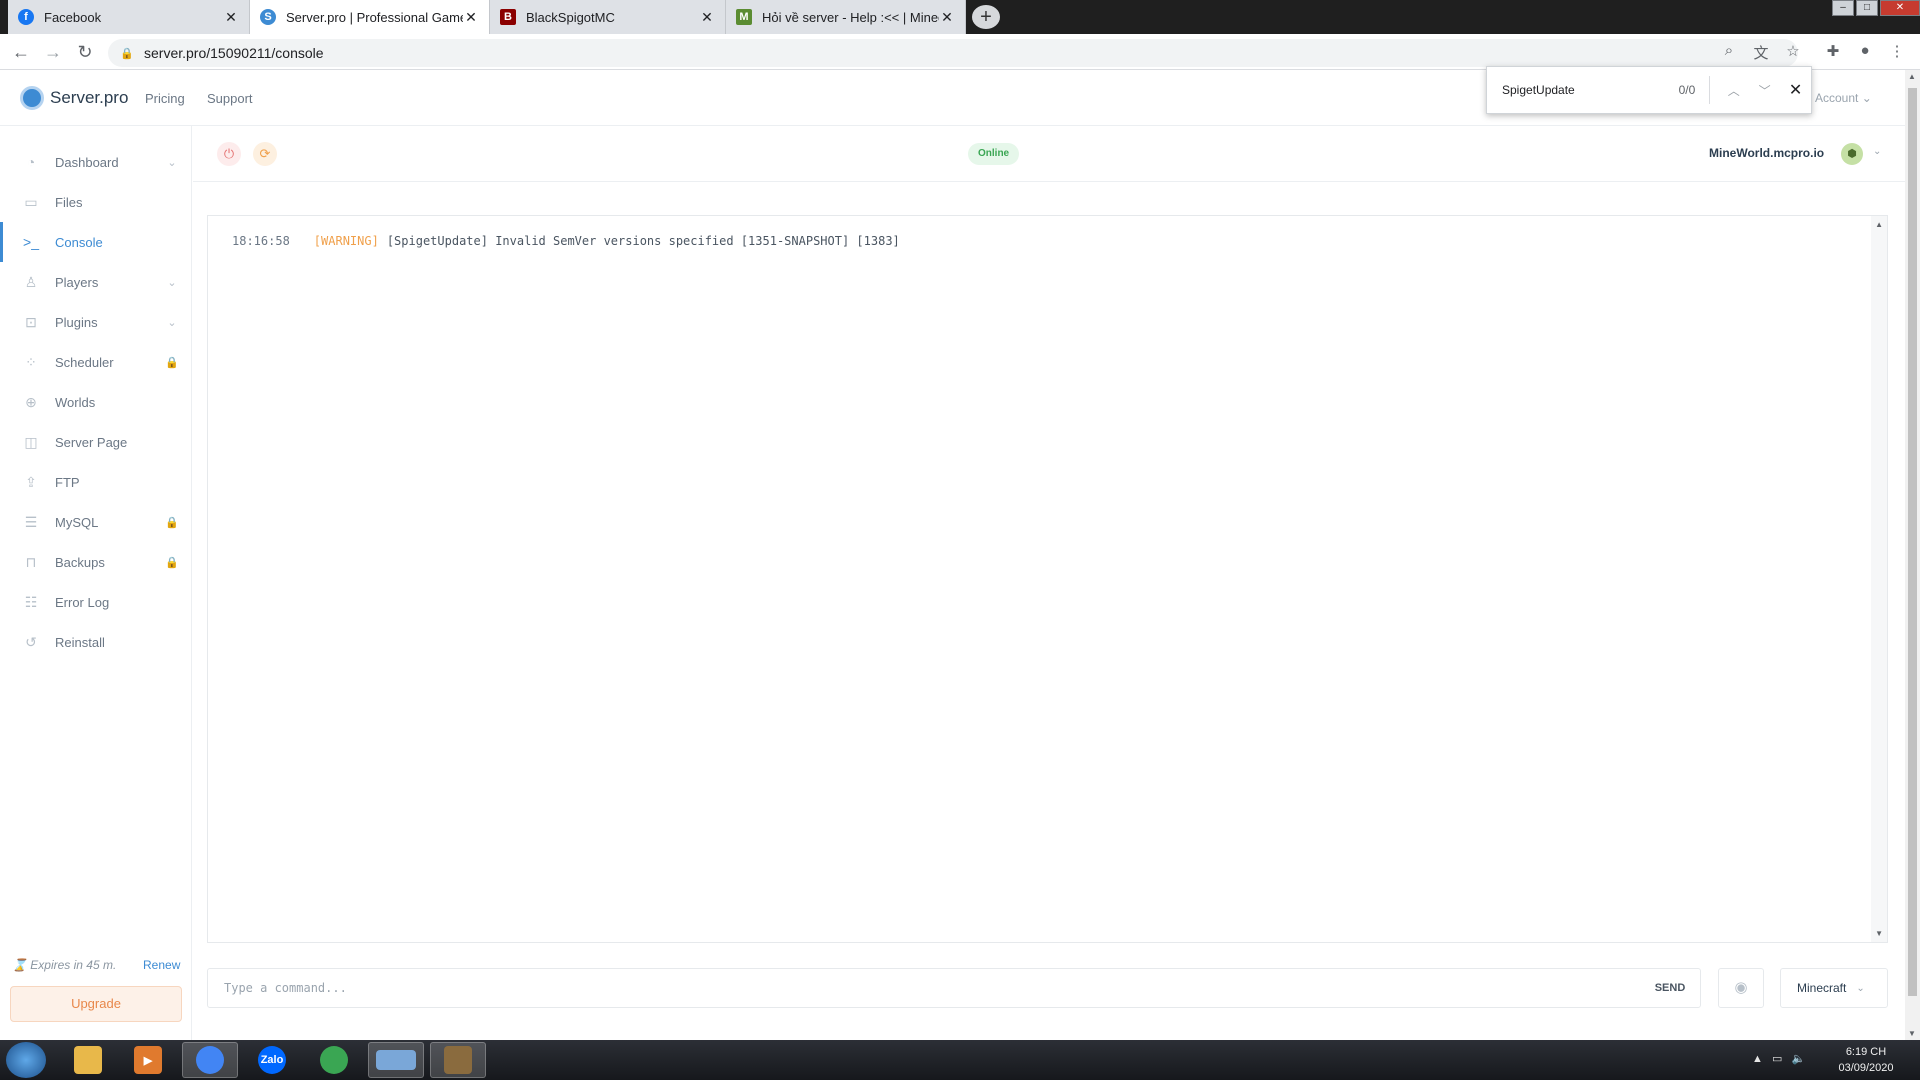 This screenshot has width=1920, height=1080. Describe the element at coordinates (1867, 8) in the screenshot. I see `maximize-button: □` at that location.